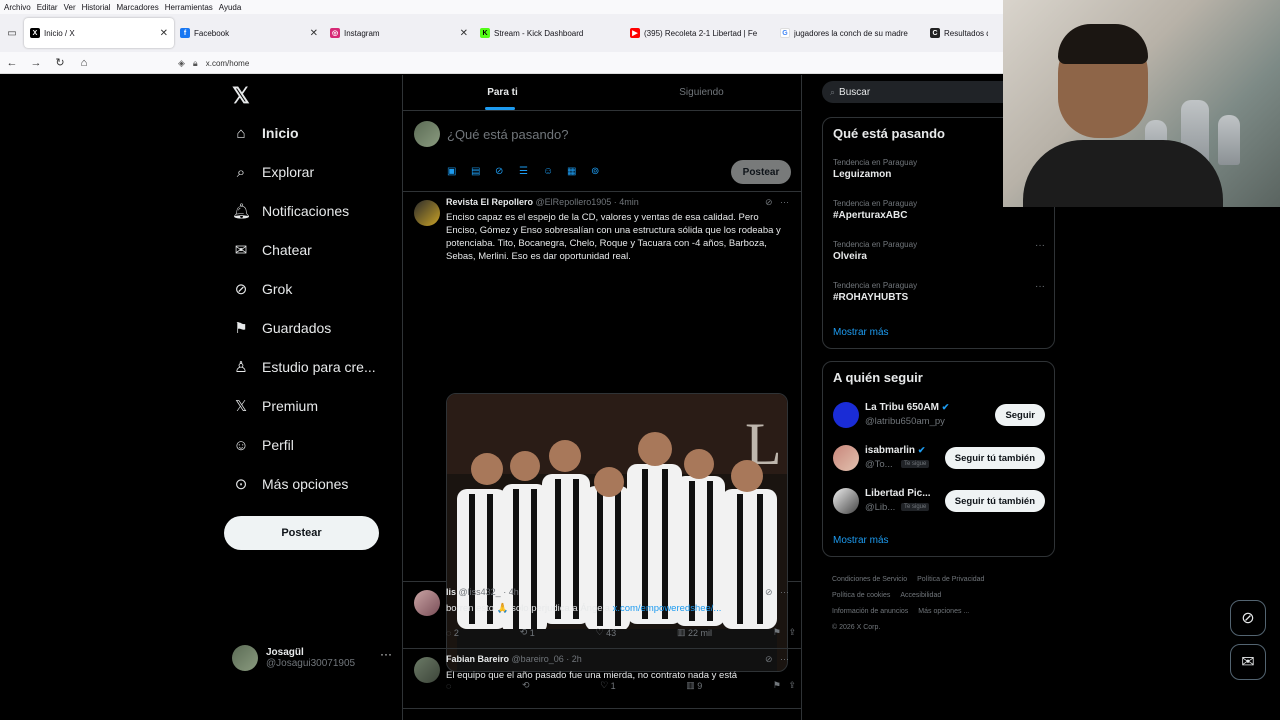 Image resolution: width=1280 pixels, height=720 pixels. I want to click on footer-link: Accesibilidad, so click(920, 595).